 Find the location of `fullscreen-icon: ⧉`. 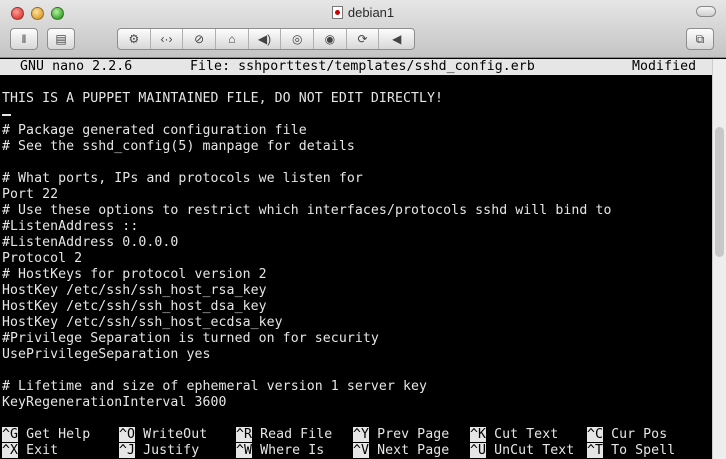

fullscreen-icon: ⧉ is located at coordinates (700, 38).